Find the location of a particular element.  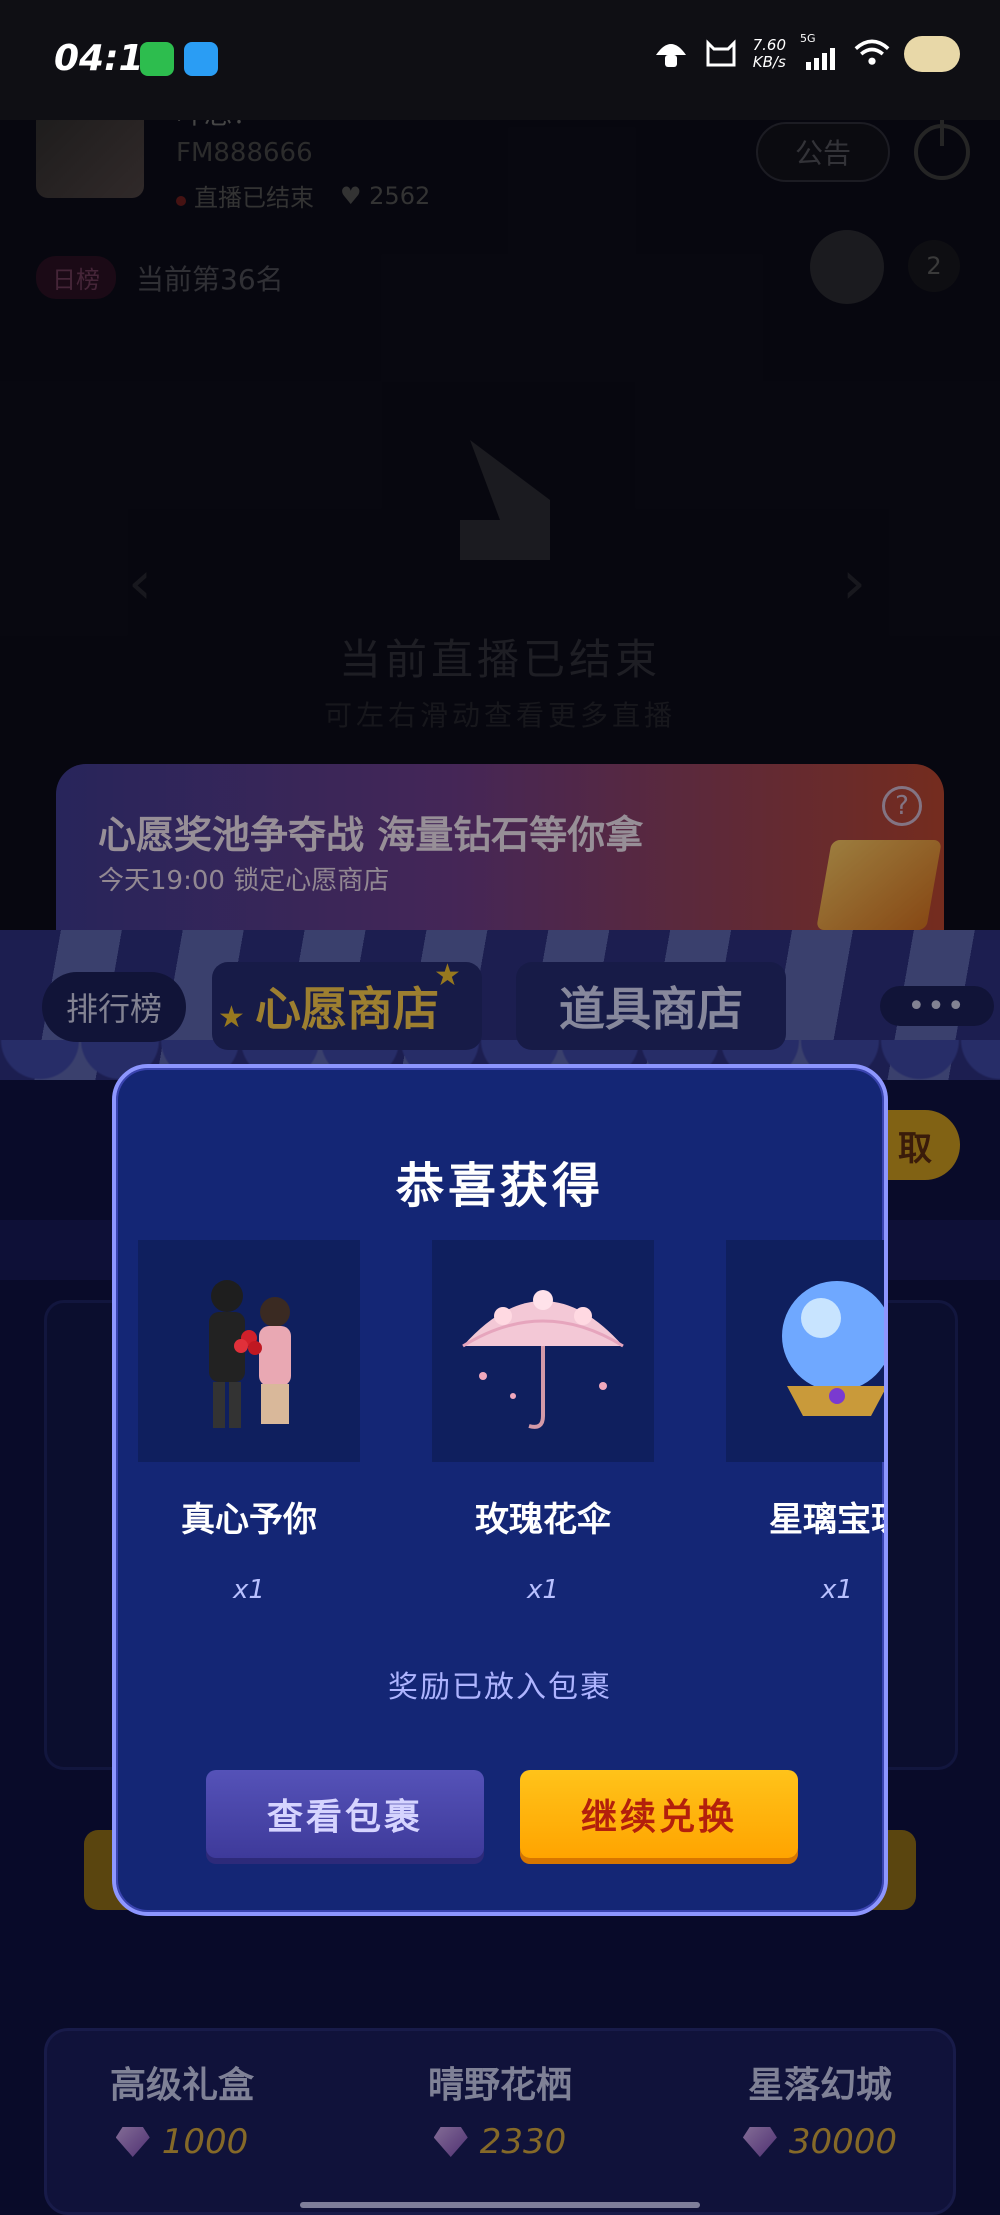

status-bar: 04:19 7.60 KB/s 5G is located at coordinates (500, 60).